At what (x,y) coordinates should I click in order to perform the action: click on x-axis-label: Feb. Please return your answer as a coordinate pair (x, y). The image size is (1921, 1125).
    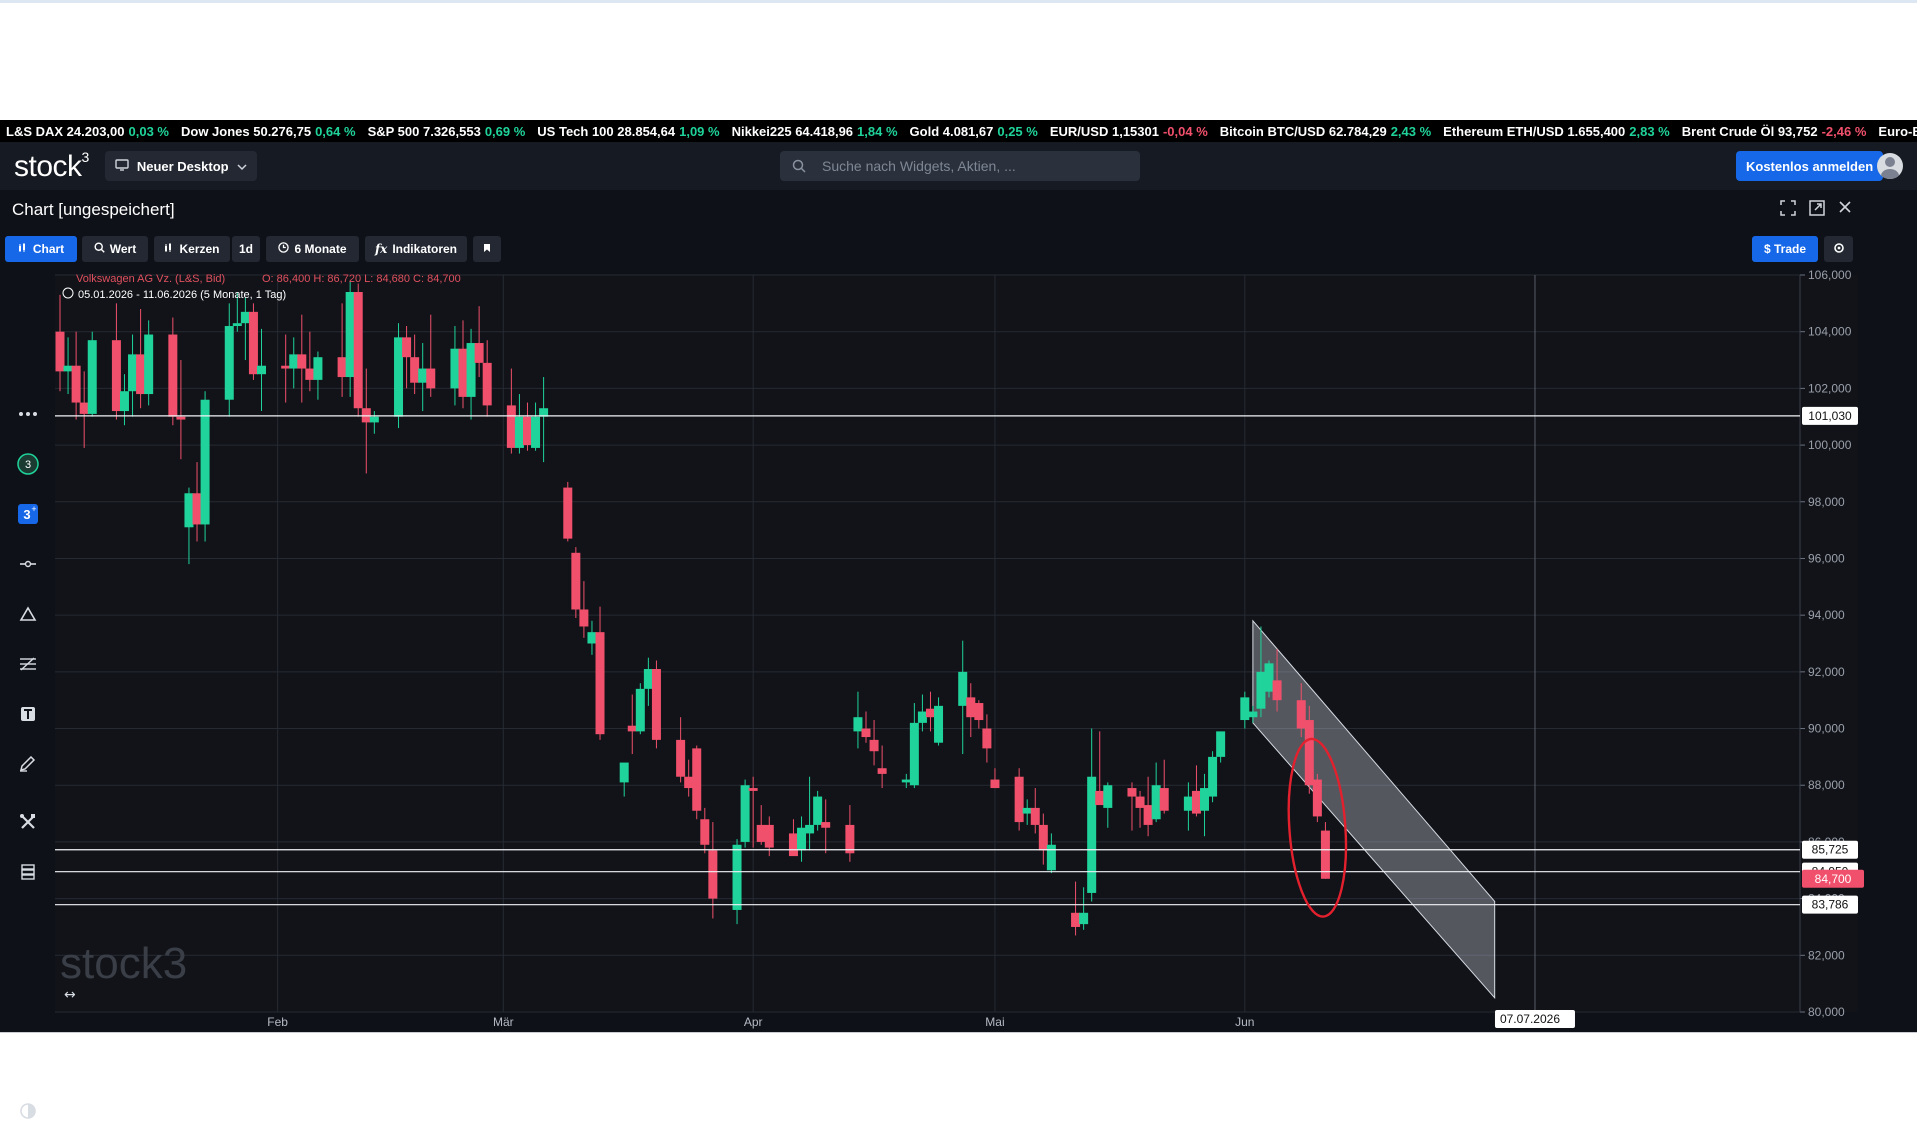
    Looking at the image, I should click on (277, 1022).